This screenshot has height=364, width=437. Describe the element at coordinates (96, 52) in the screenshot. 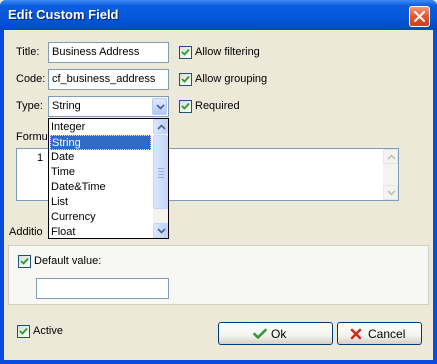

I see `title-input-value: Business Address` at that location.